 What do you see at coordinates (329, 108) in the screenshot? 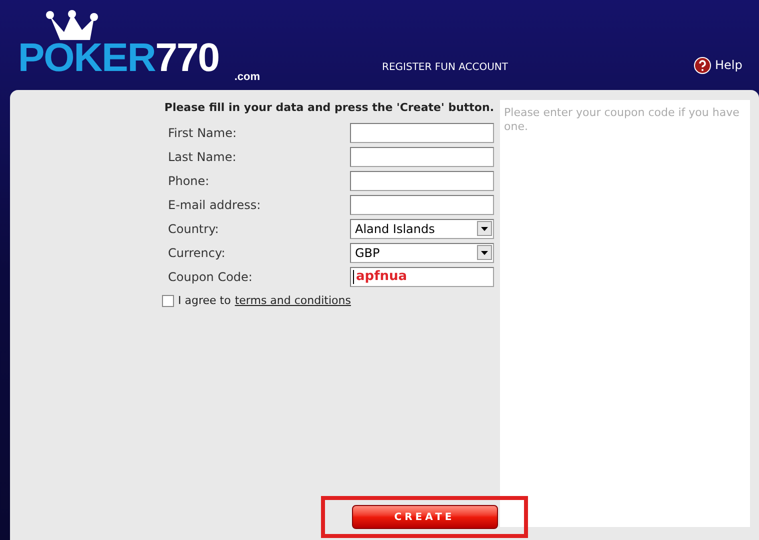
I see `instruction-text: Please fill in your data and press the 'Create' button.` at bounding box center [329, 108].